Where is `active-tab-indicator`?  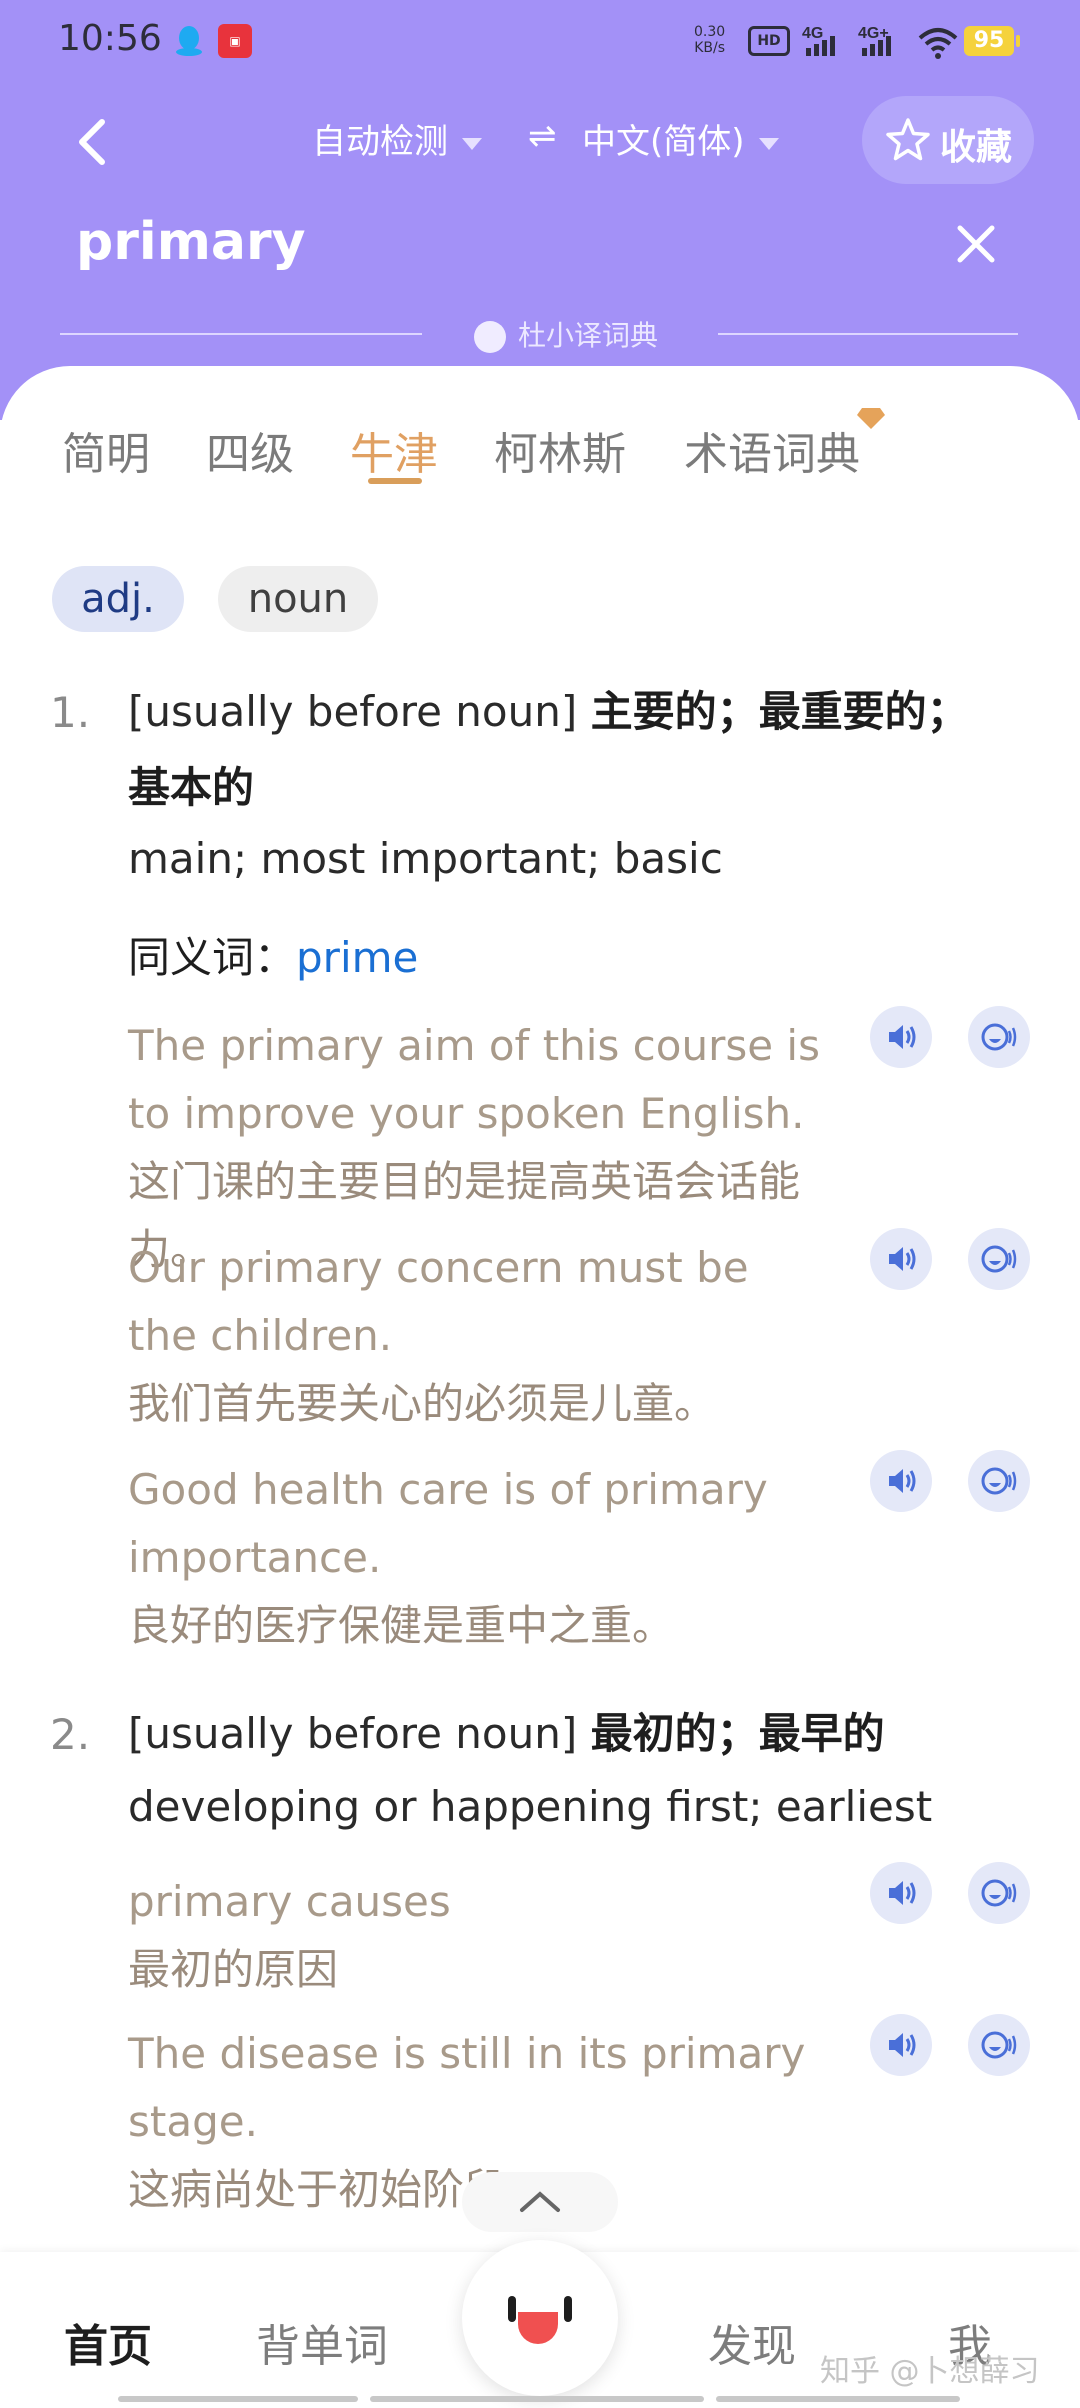
active-tab-indicator is located at coordinates (395, 481).